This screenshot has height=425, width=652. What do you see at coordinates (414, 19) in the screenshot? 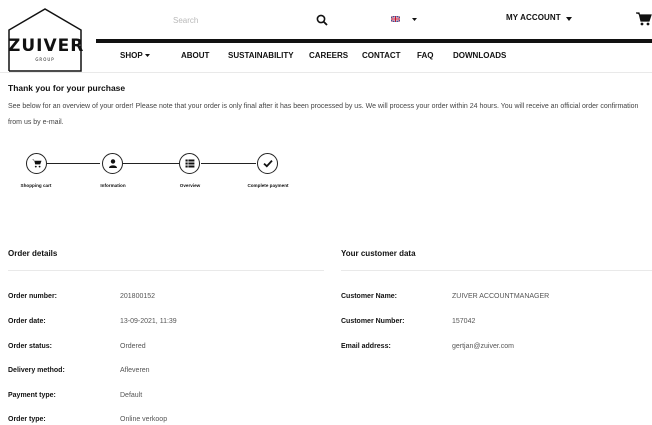
I see `language-caret-icon` at bounding box center [414, 19].